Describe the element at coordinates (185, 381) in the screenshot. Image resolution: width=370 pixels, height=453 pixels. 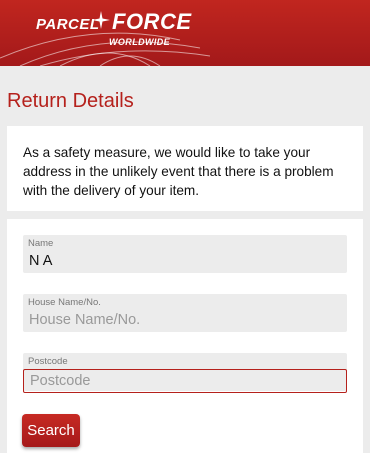
I see `postcode-input` at that location.